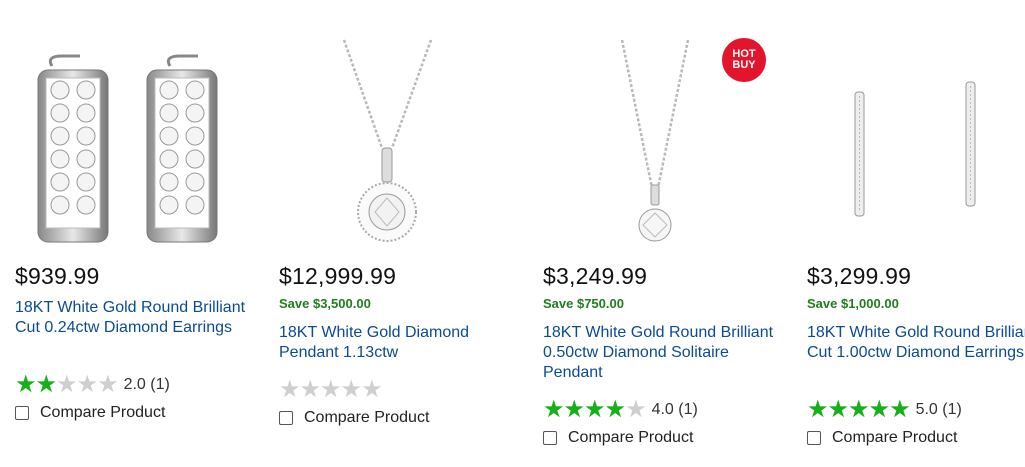  What do you see at coordinates (853, 303) in the screenshot?
I see `savings-text: Save $1,000.00` at bounding box center [853, 303].